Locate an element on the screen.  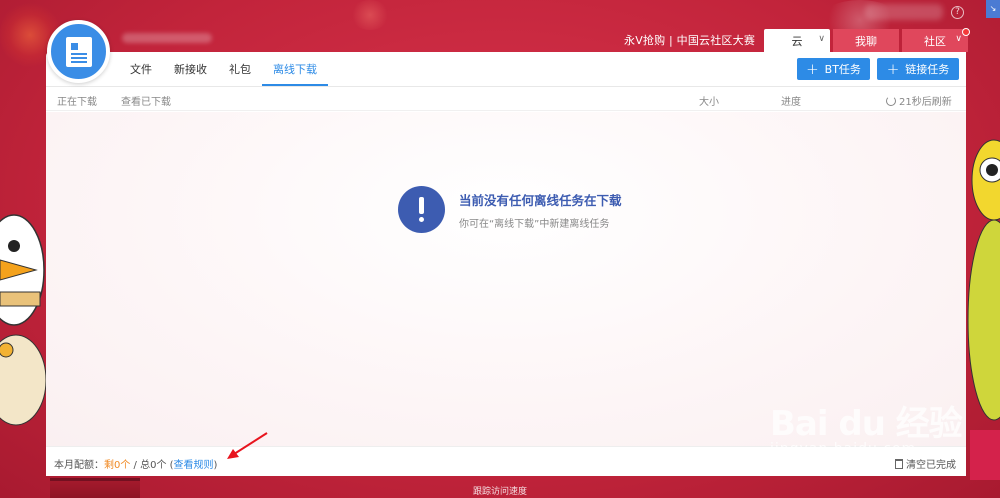
top-tab-label: 云 is located at coordinates (797, 41).